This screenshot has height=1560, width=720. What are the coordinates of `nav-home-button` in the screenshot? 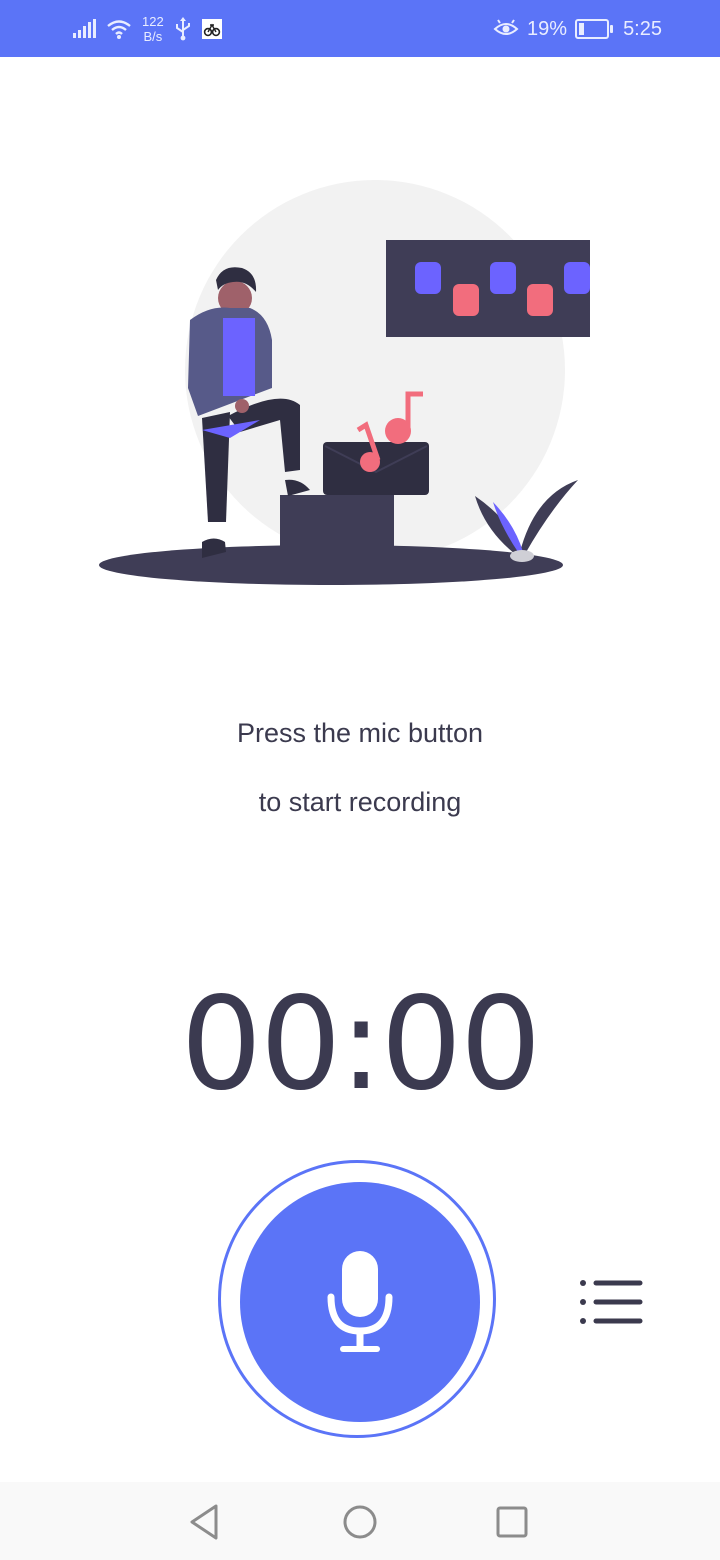 It's located at (360, 1522).